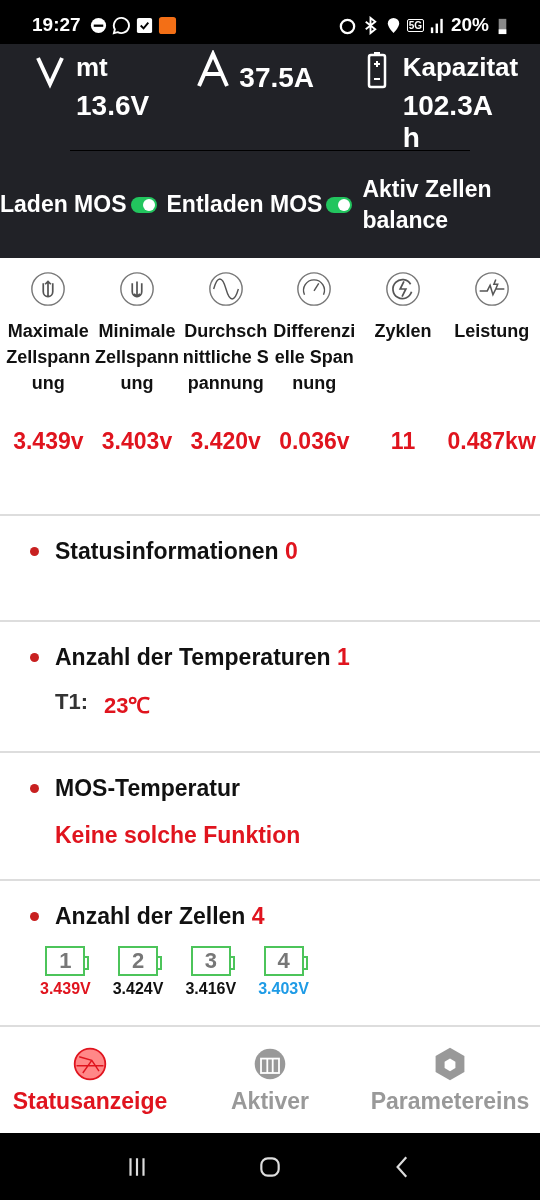 This screenshot has width=540, height=1200. I want to click on reading-value: 13.6V, so click(113, 106).